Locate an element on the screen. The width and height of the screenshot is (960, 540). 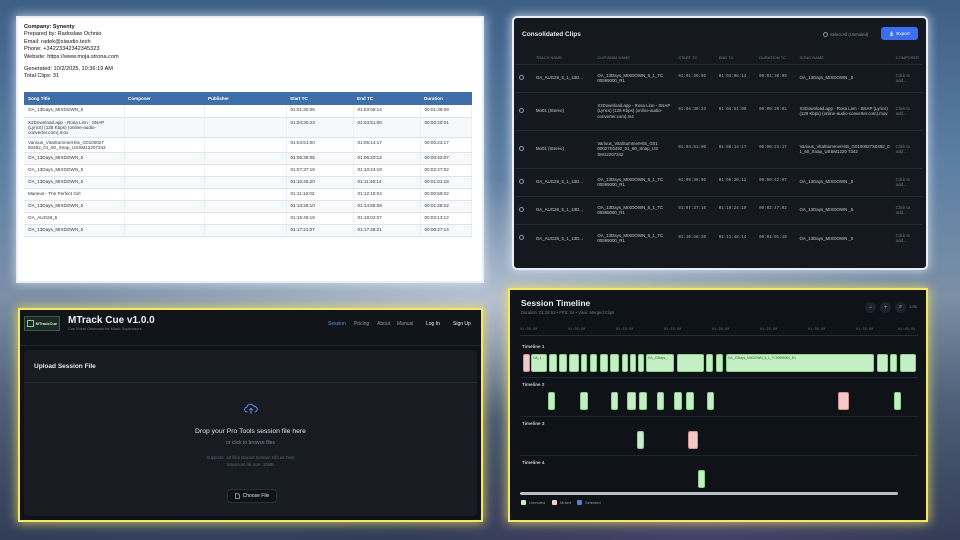
nav-signup: Sign Up is located at coordinates (462, 324).